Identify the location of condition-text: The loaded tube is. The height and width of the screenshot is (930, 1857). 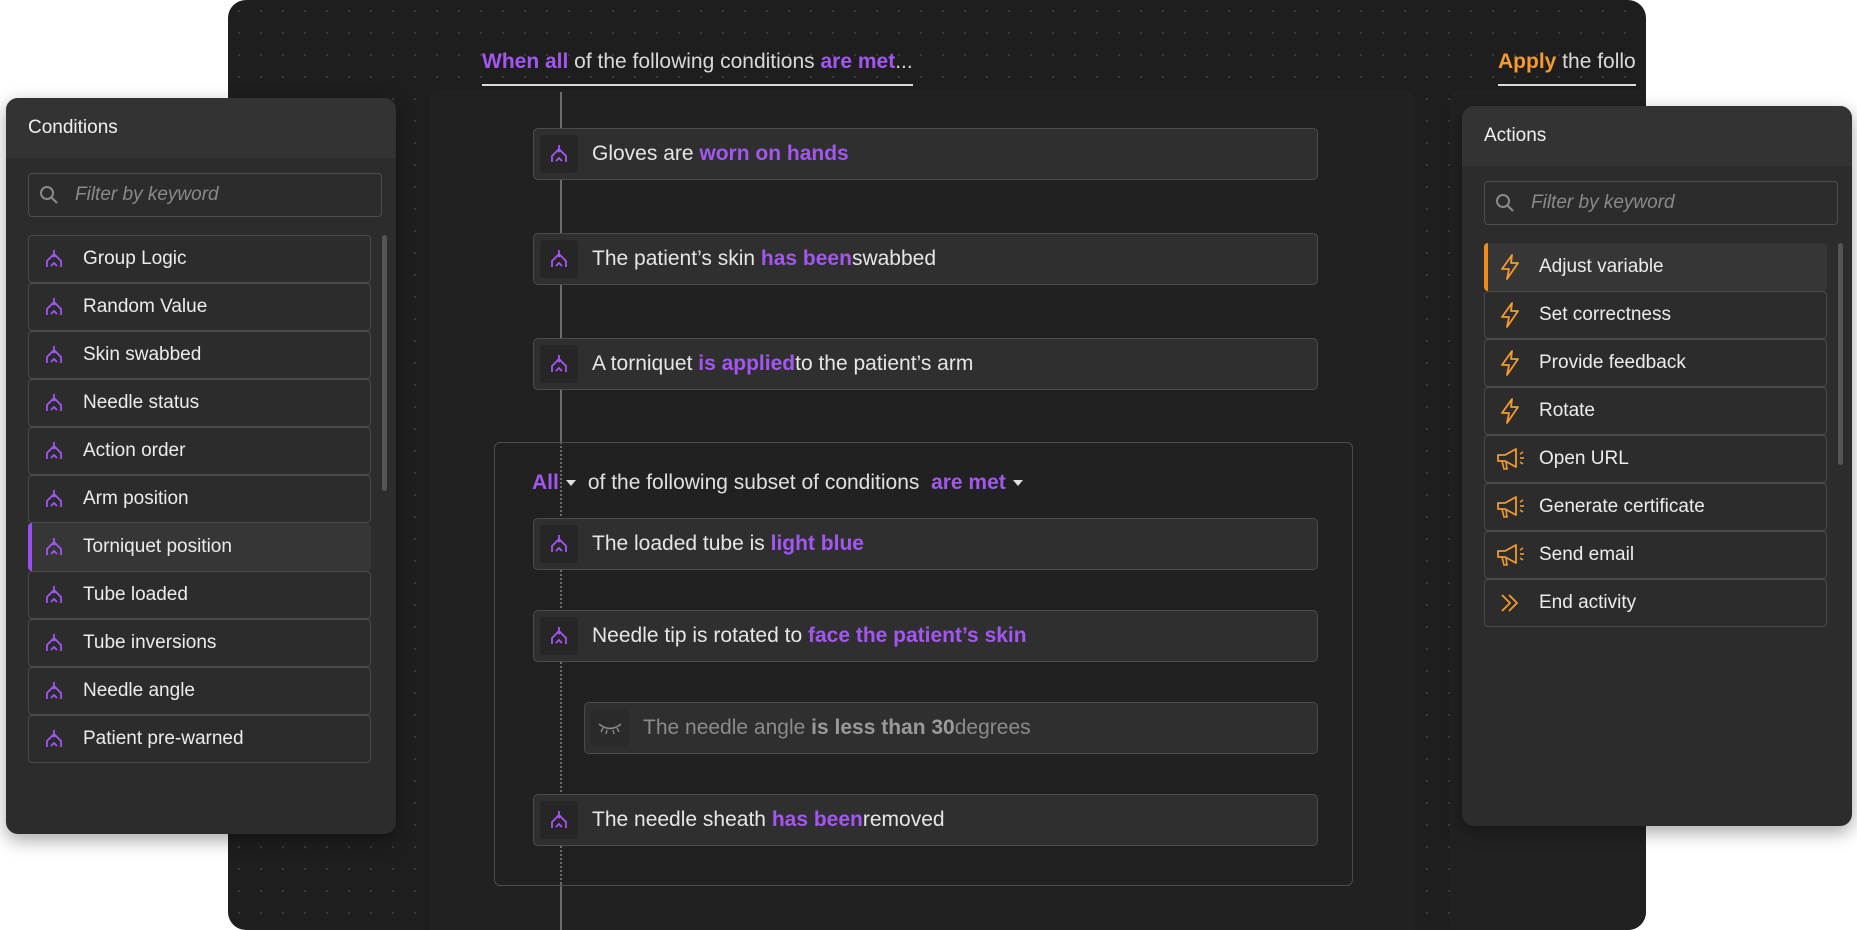
(678, 543).